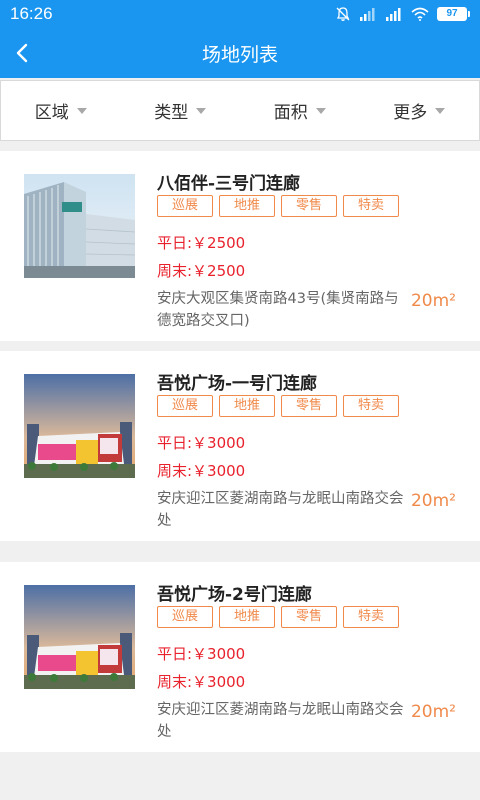 Image resolution: width=480 pixels, height=800 pixels. What do you see at coordinates (201, 271) in the screenshot?
I see `weekend-price: 周末:￥2500` at bounding box center [201, 271].